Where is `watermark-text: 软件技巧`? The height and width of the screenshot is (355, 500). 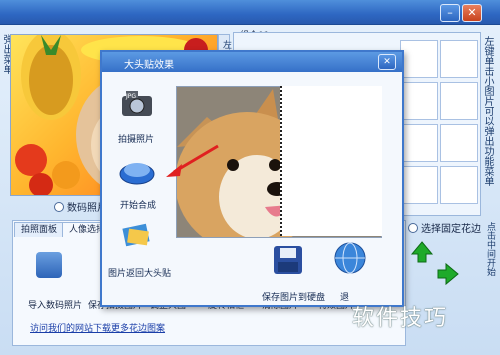 watermark-text: 软件技巧 is located at coordinates (400, 318).